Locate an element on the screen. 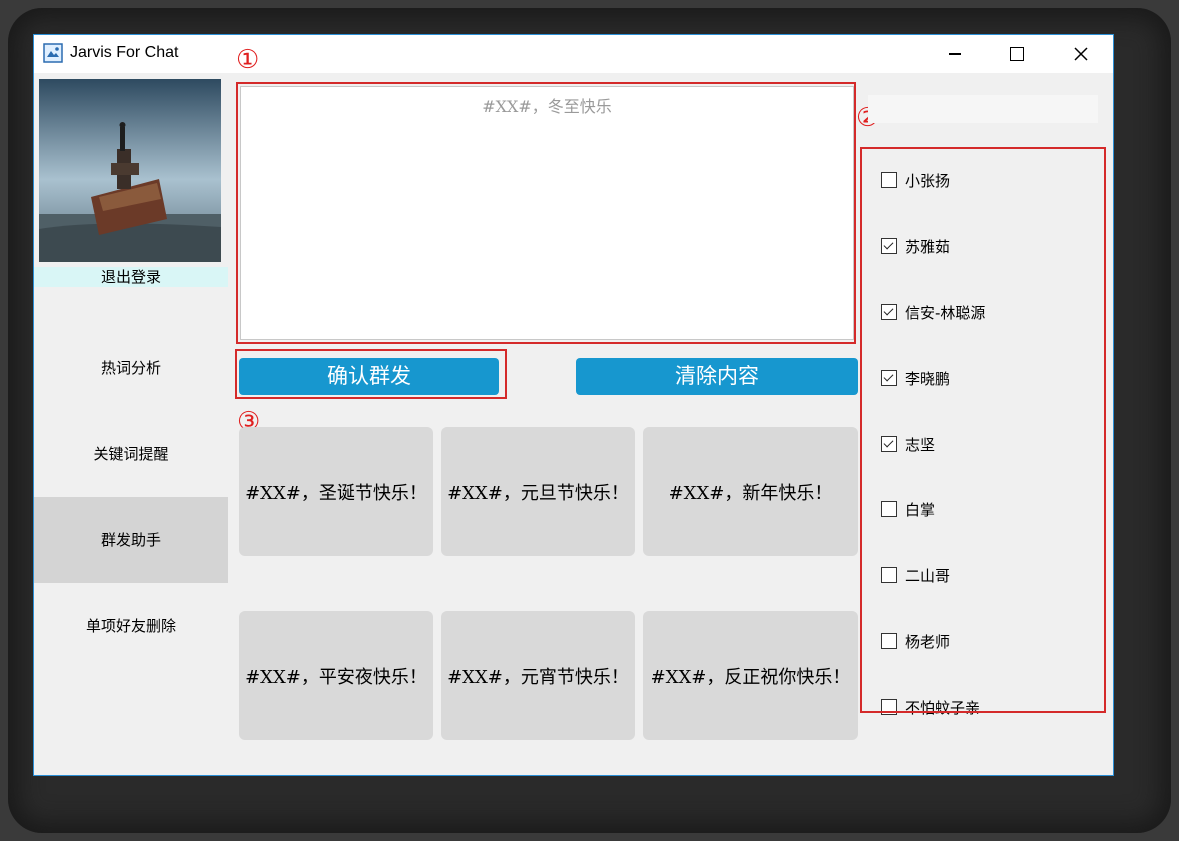 The image size is (1179, 841). close-icon is located at coordinates (1081, 54).